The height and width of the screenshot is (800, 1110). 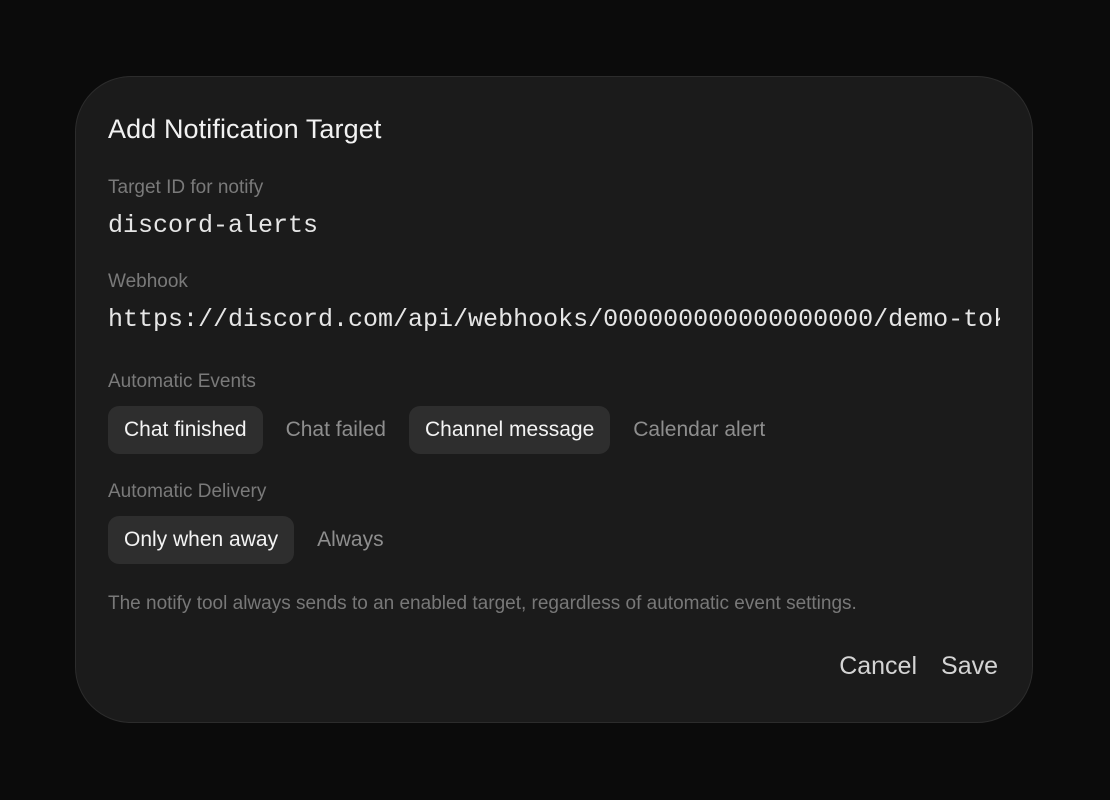 What do you see at coordinates (918, 666) in the screenshot?
I see `dialog-actions: Cancel Save` at bounding box center [918, 666].